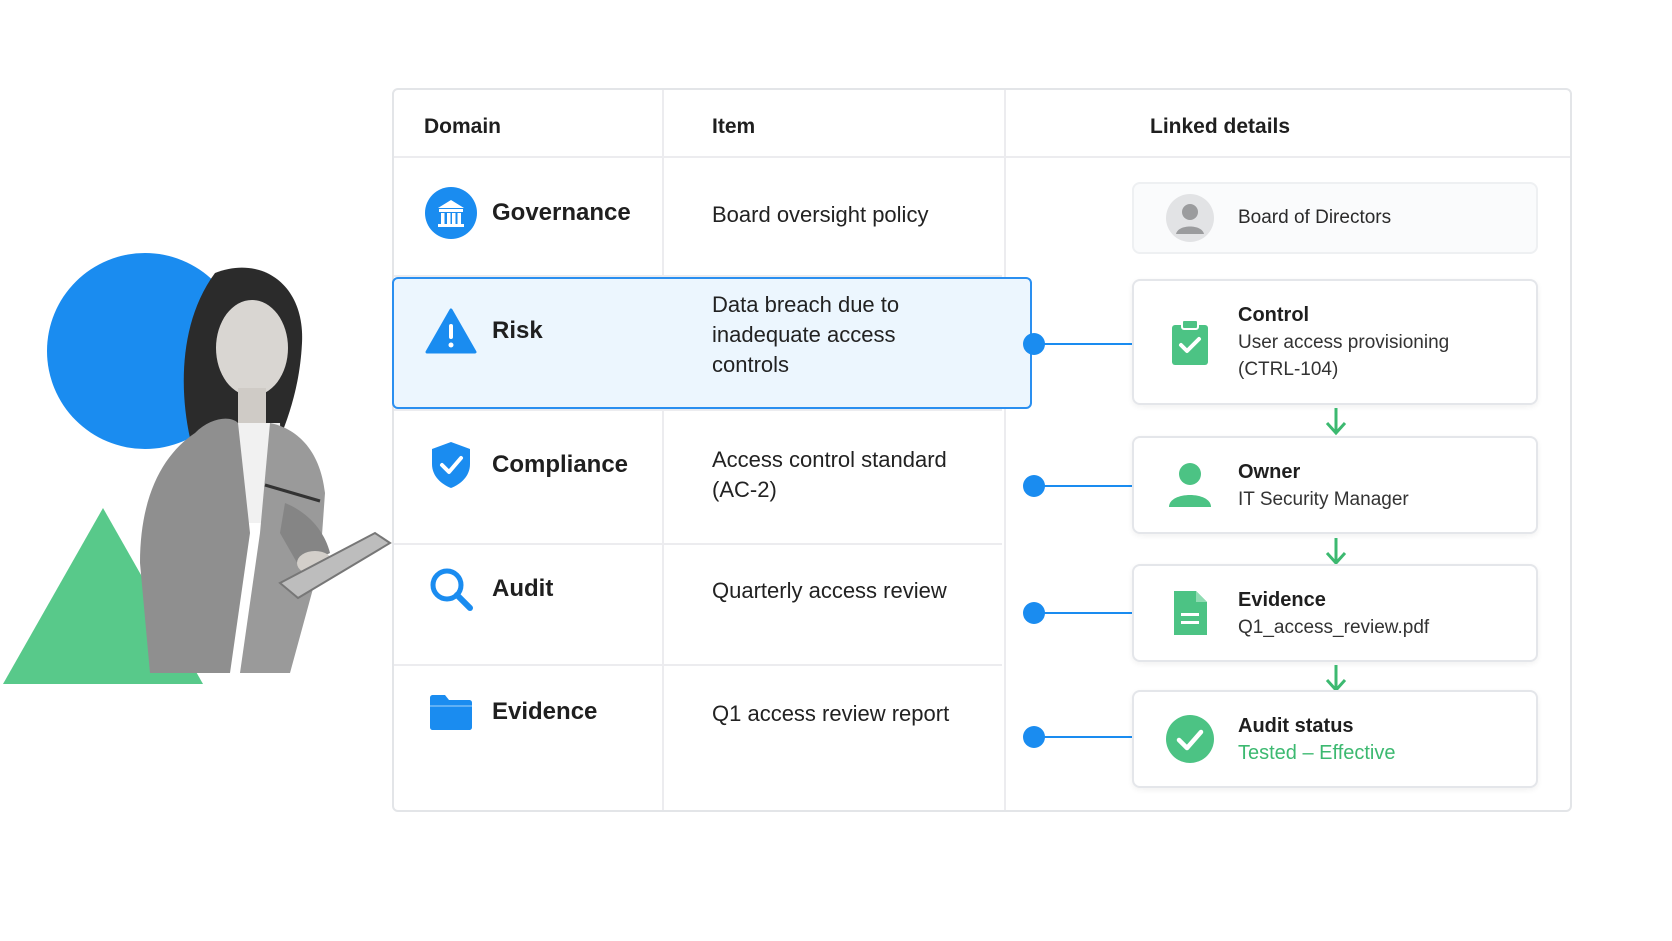  What do you see at coordinates (451, 465) in the screenshot?
I see `shield-check-icon` at bounding box center [451, 465].